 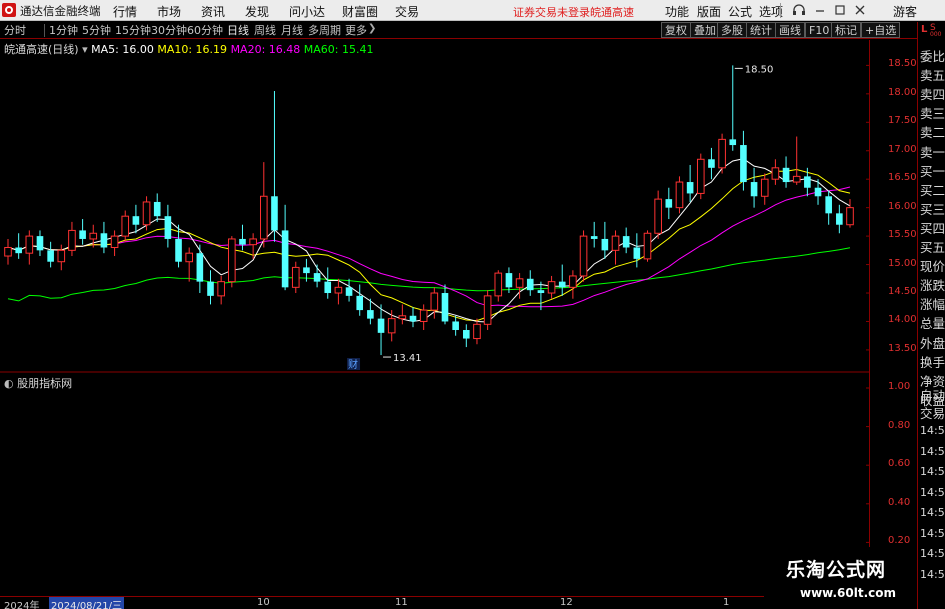 What do you see at coordinates (263, 602) in the screenshot?
I see `month-label-10: 10` at bounding box center [263, 602].